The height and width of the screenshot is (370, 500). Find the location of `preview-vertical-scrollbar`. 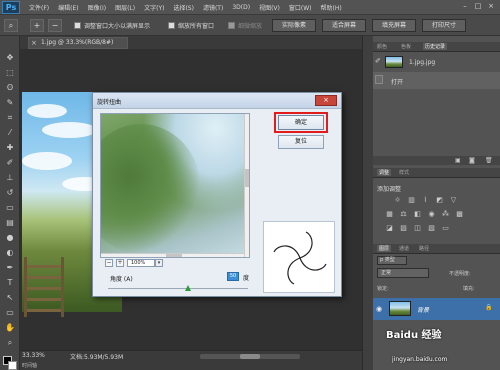

preview-vertical-scrollbar is located at coordinates (246, 185).